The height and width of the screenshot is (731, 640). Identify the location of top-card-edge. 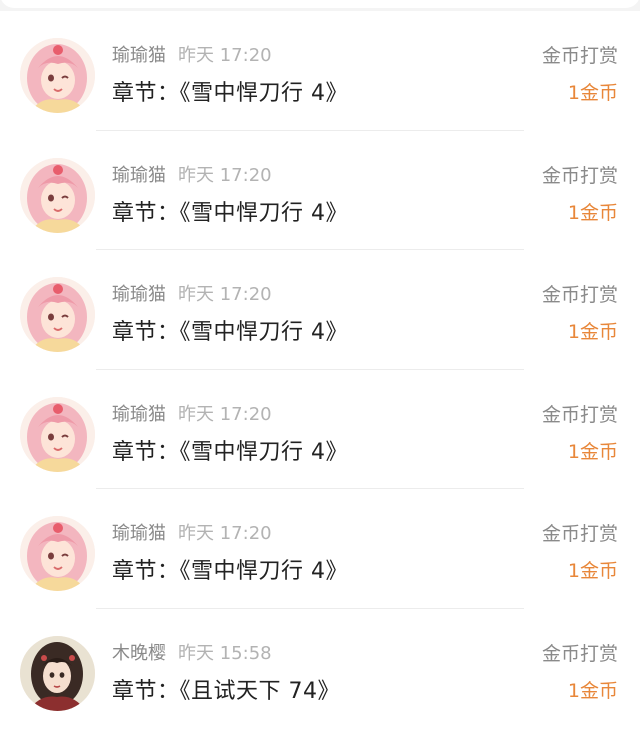
(320, 4).